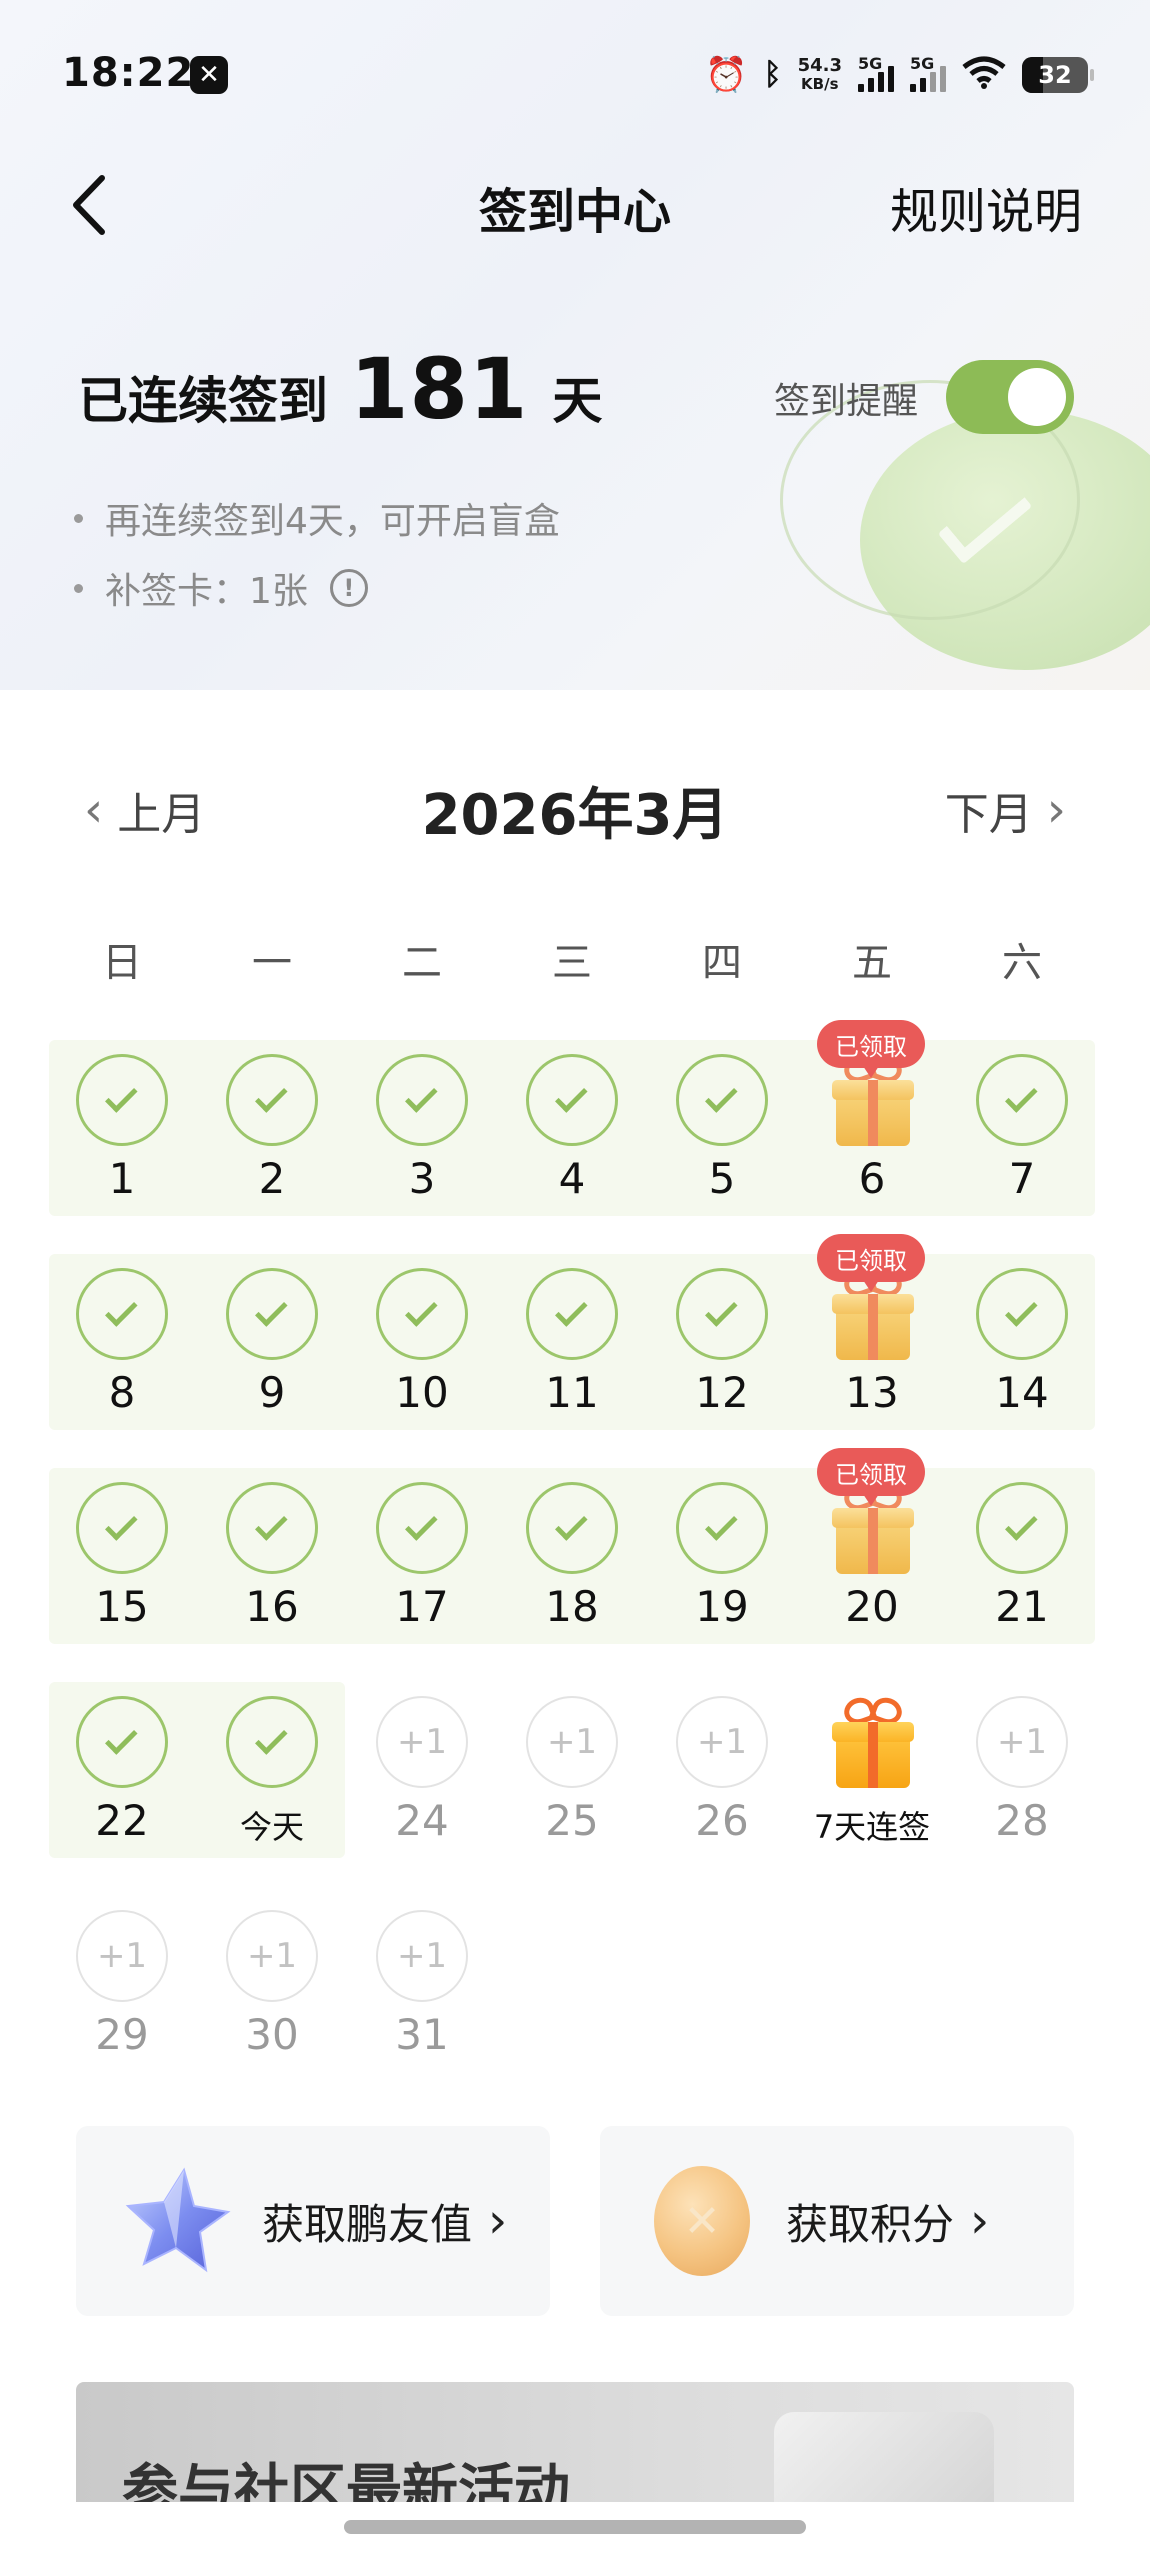  Describe the element at coordinates (572, 1556) in the screenshot. I see `calendar-day: 18` at that location.